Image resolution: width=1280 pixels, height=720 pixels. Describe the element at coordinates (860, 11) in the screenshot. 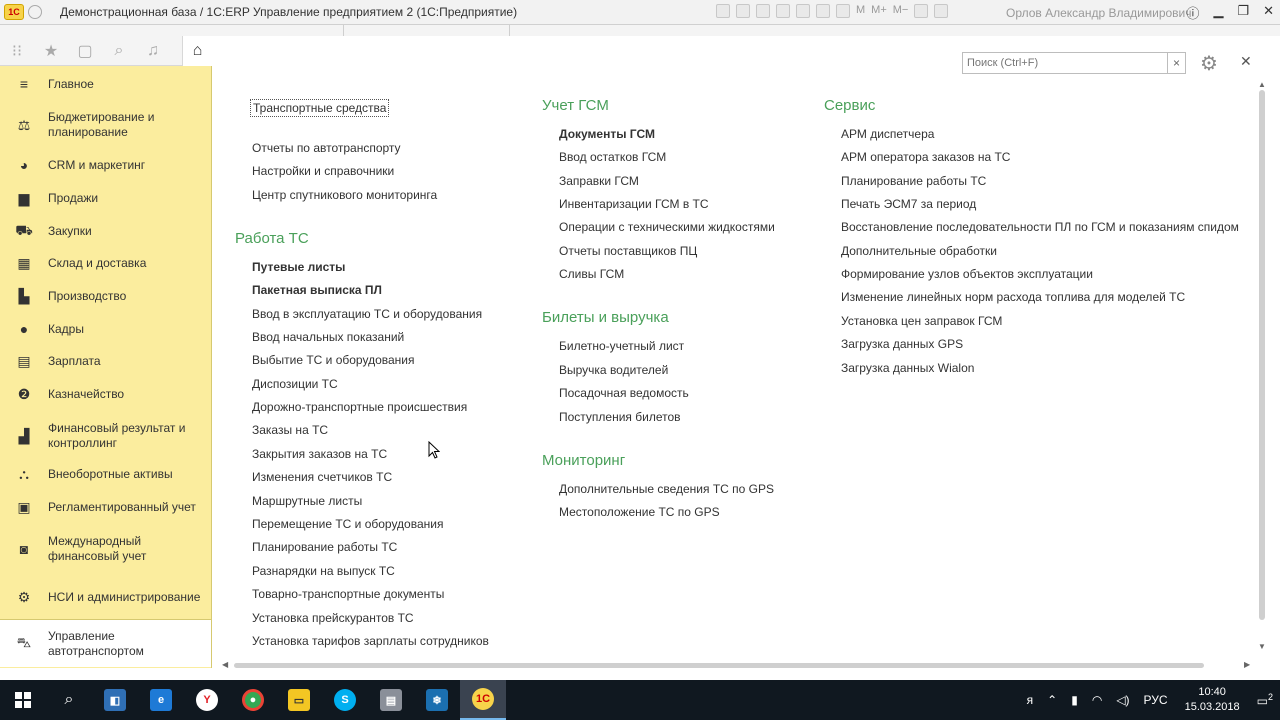

I see `memory-button: M` at that location.